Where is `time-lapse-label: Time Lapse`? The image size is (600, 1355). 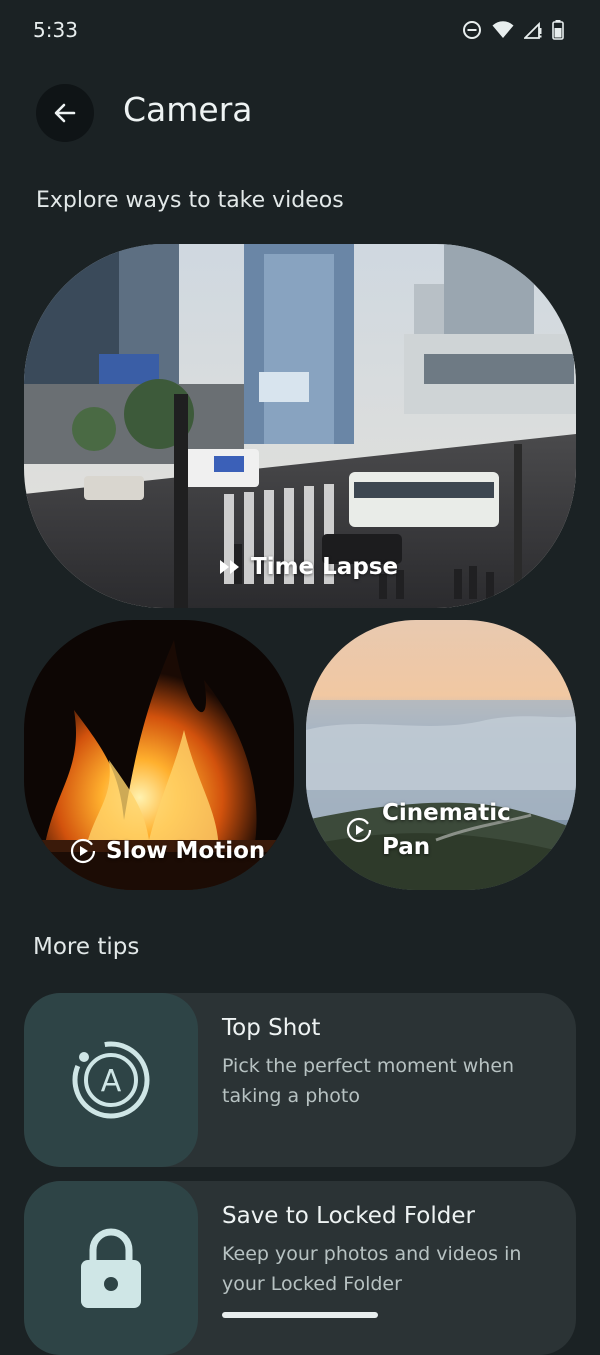
time-lapse-label: Time Lapse is located at coordinates (308, 567).